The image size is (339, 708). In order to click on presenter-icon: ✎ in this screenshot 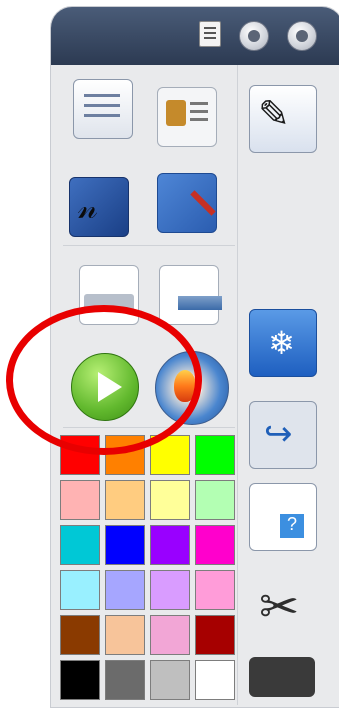, I will do `click(283, 119)`.